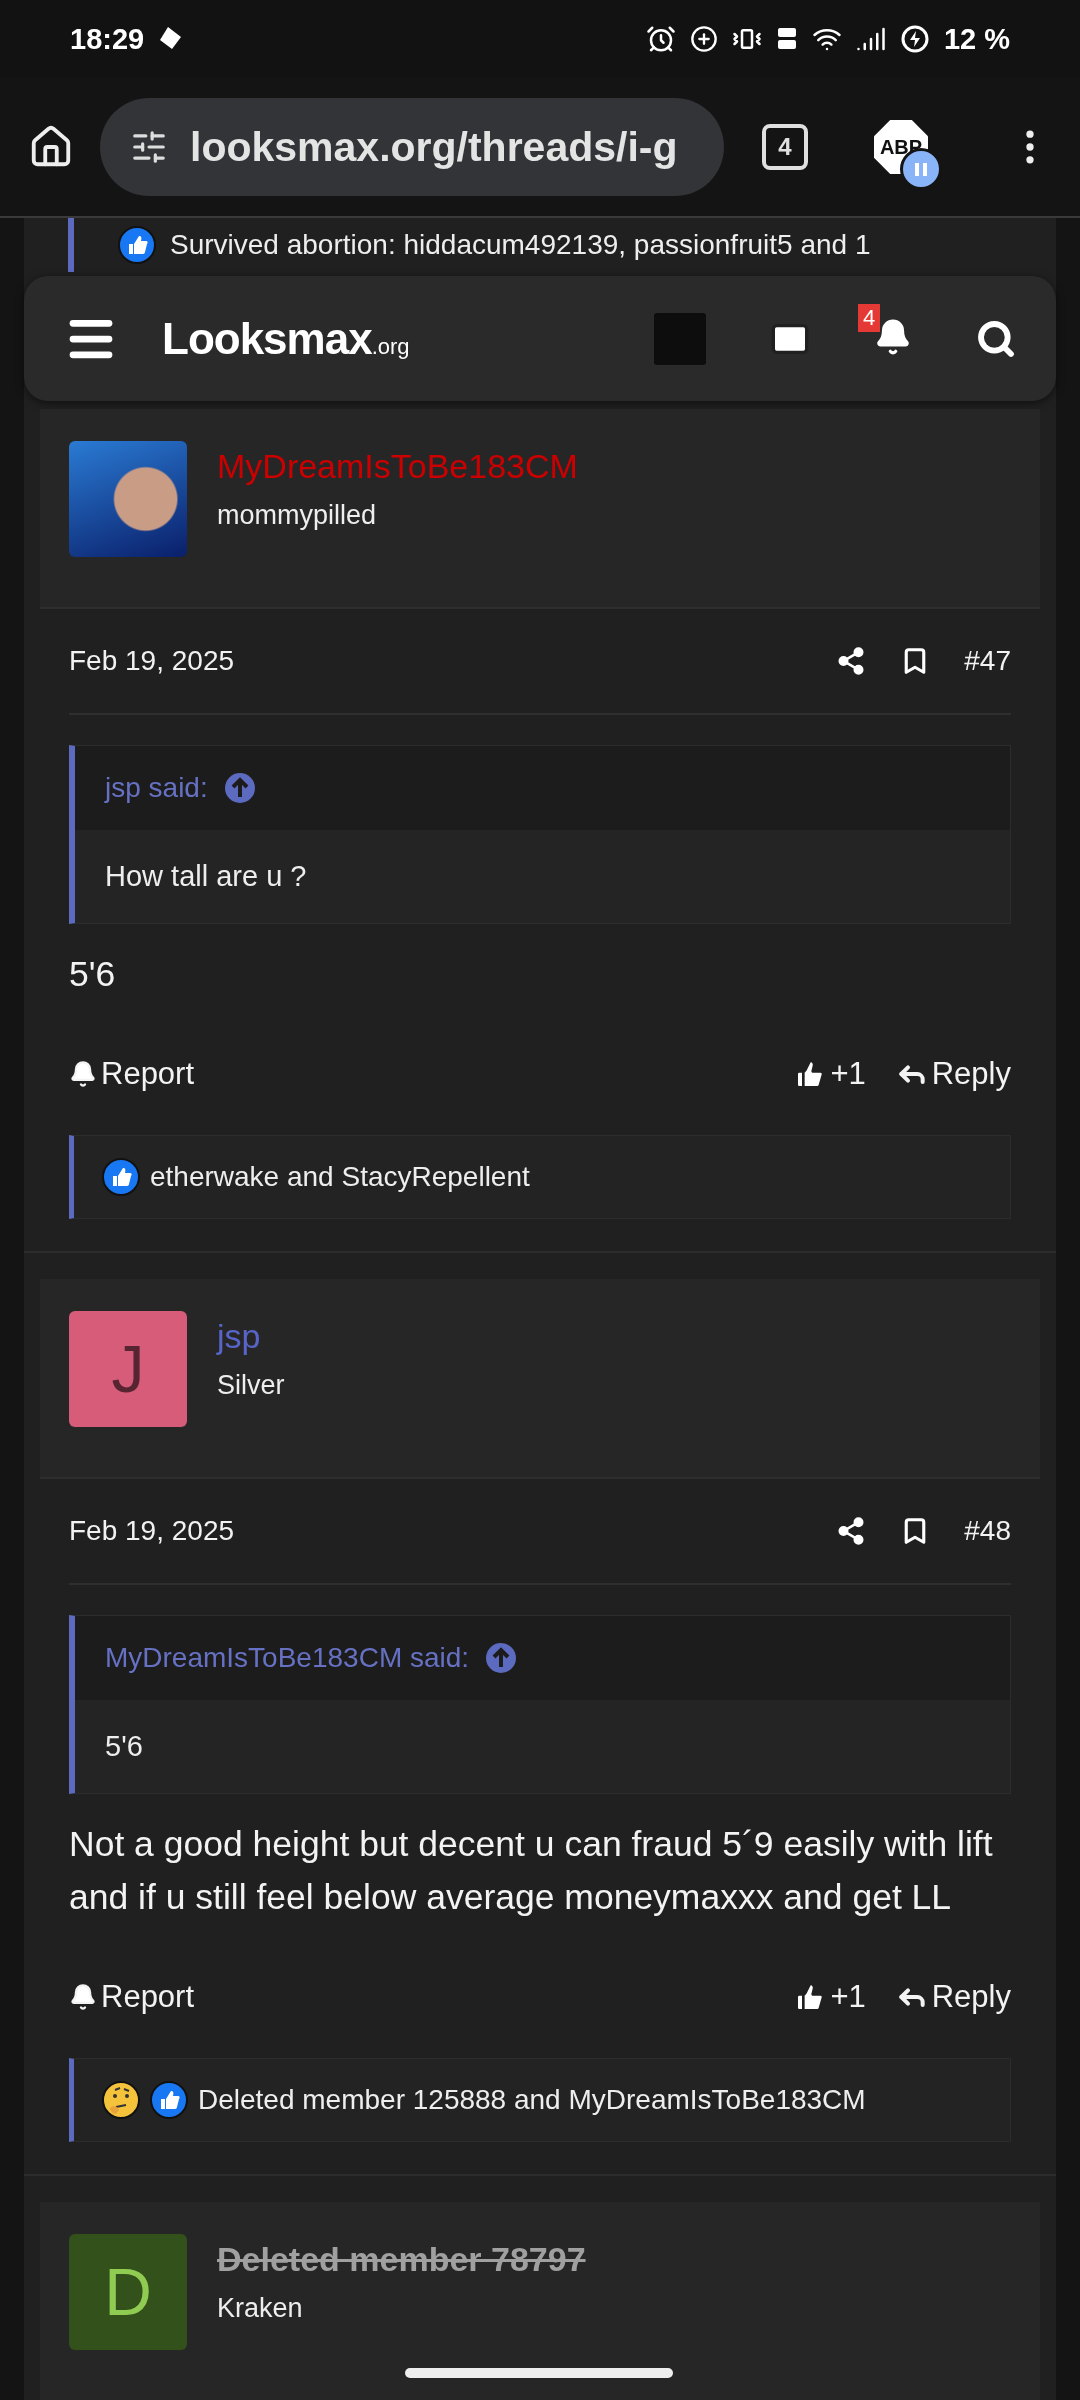  What do you see at coordinates (869, 317) in the screenshot?
I see `notification-badge: 4` at bounding box center [869, 317].